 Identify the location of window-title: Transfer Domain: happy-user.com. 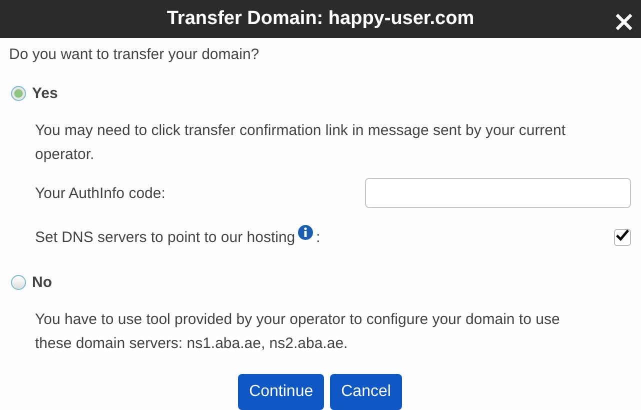
(320, 19).